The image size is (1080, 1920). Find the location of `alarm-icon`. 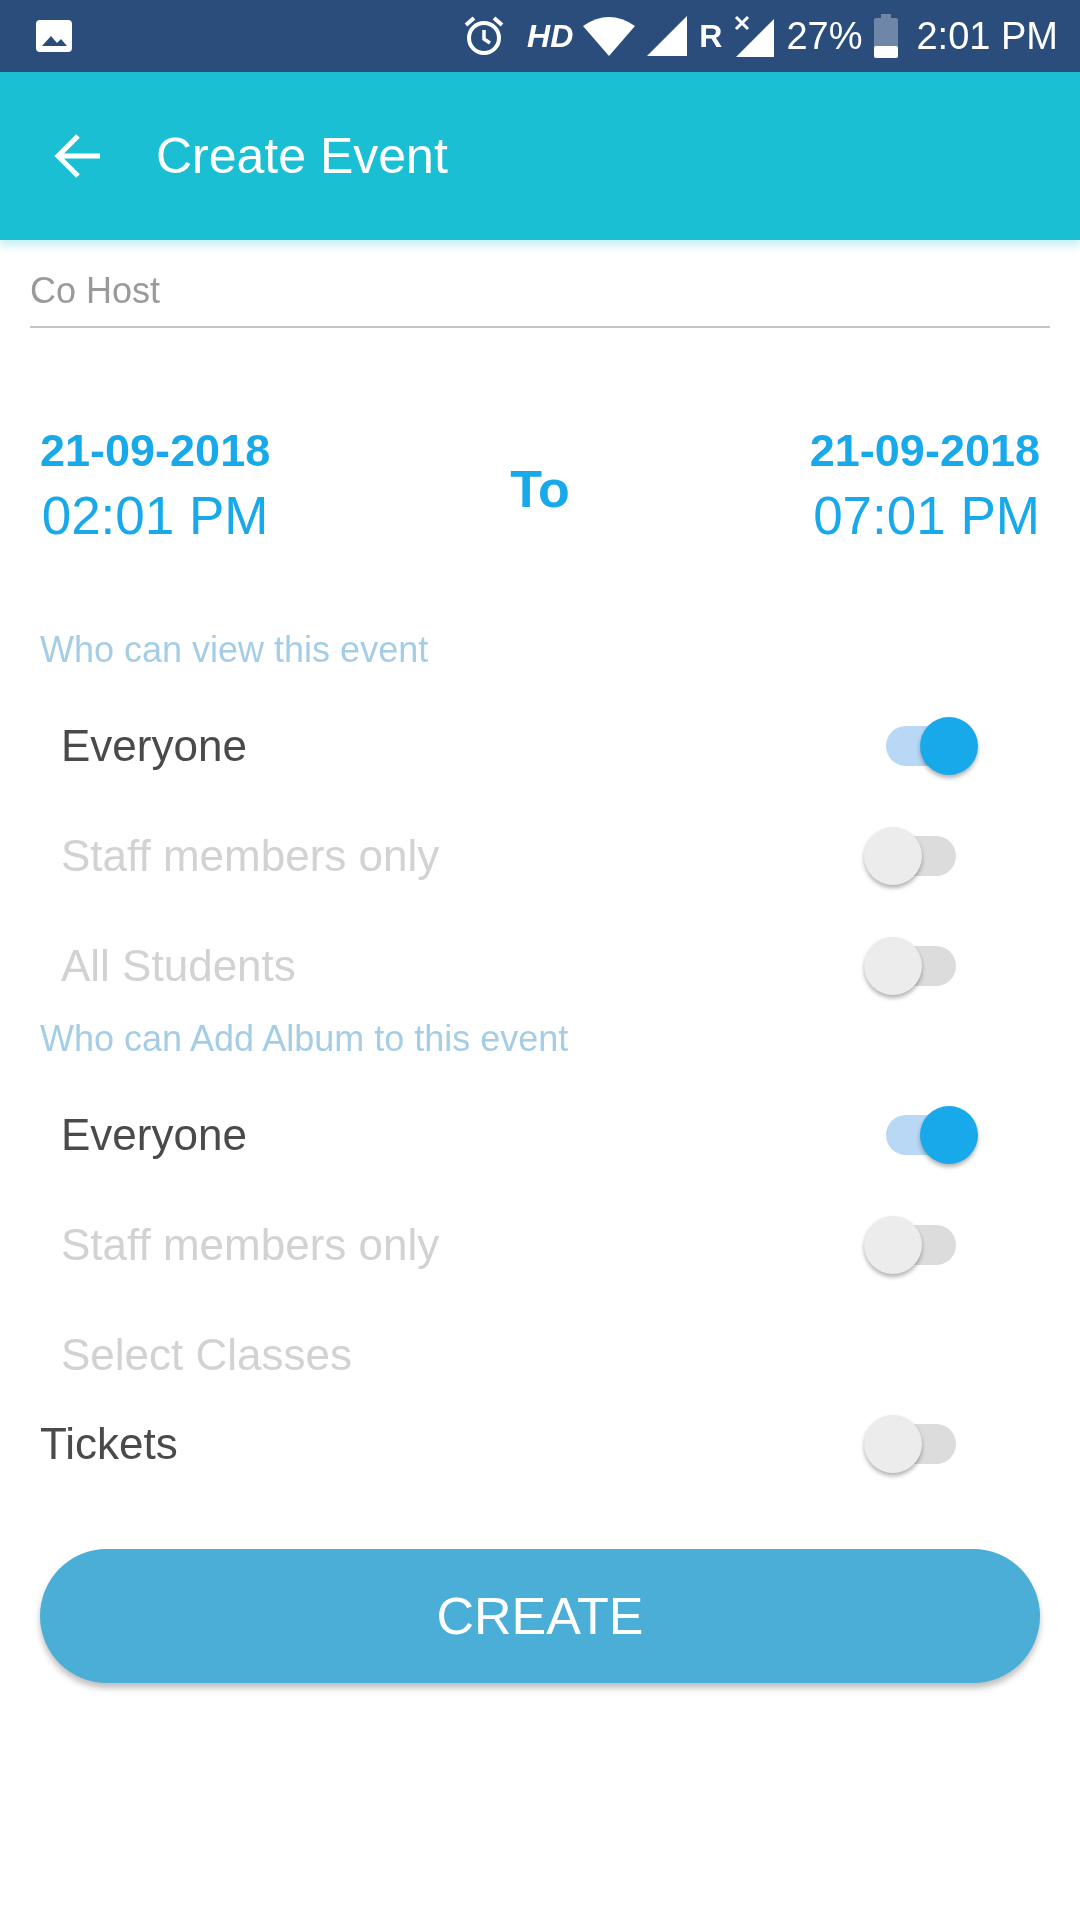

alarm-icon is located at coordinates (484, 36).